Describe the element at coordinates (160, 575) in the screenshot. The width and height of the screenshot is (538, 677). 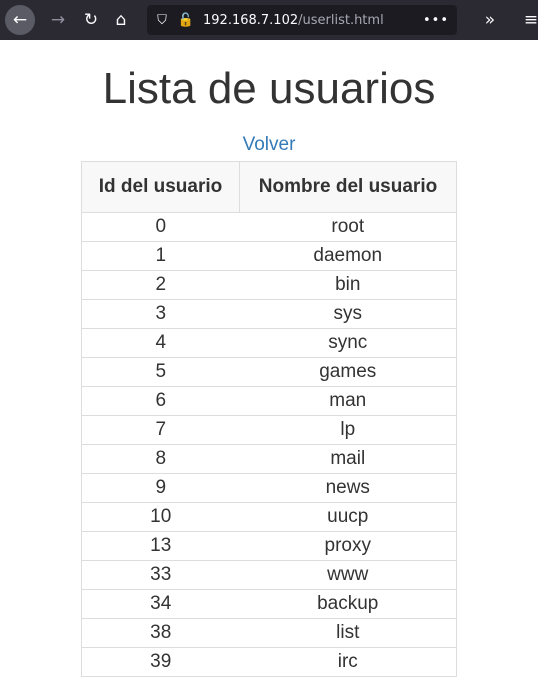
I see `user-id-cell: 33` at that location.